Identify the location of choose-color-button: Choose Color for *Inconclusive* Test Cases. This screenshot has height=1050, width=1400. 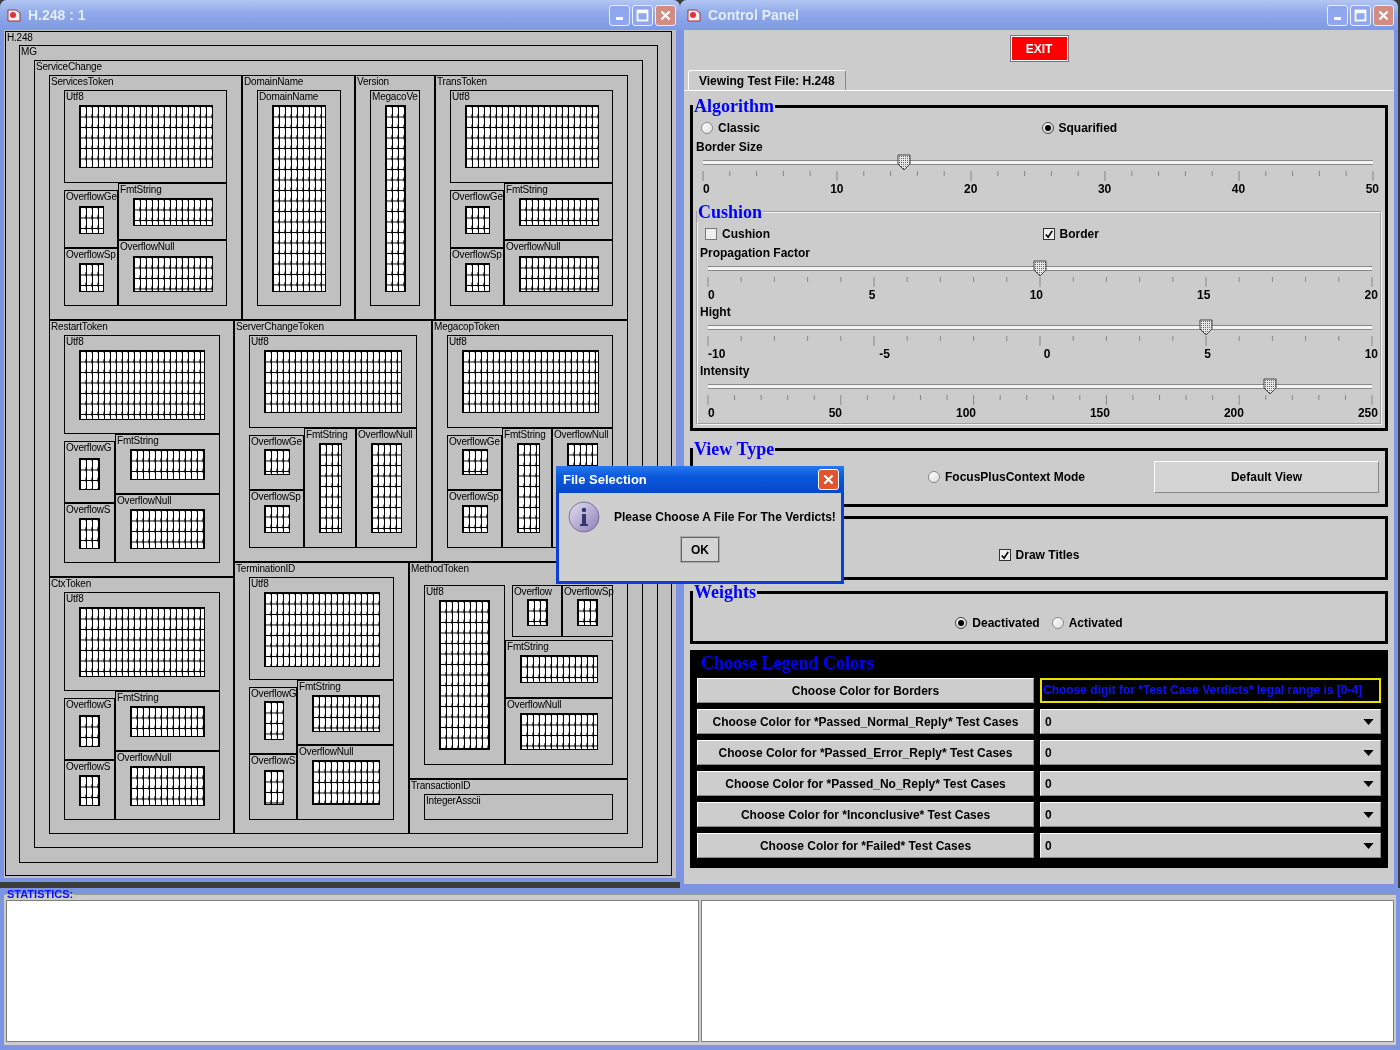
(865, 814).